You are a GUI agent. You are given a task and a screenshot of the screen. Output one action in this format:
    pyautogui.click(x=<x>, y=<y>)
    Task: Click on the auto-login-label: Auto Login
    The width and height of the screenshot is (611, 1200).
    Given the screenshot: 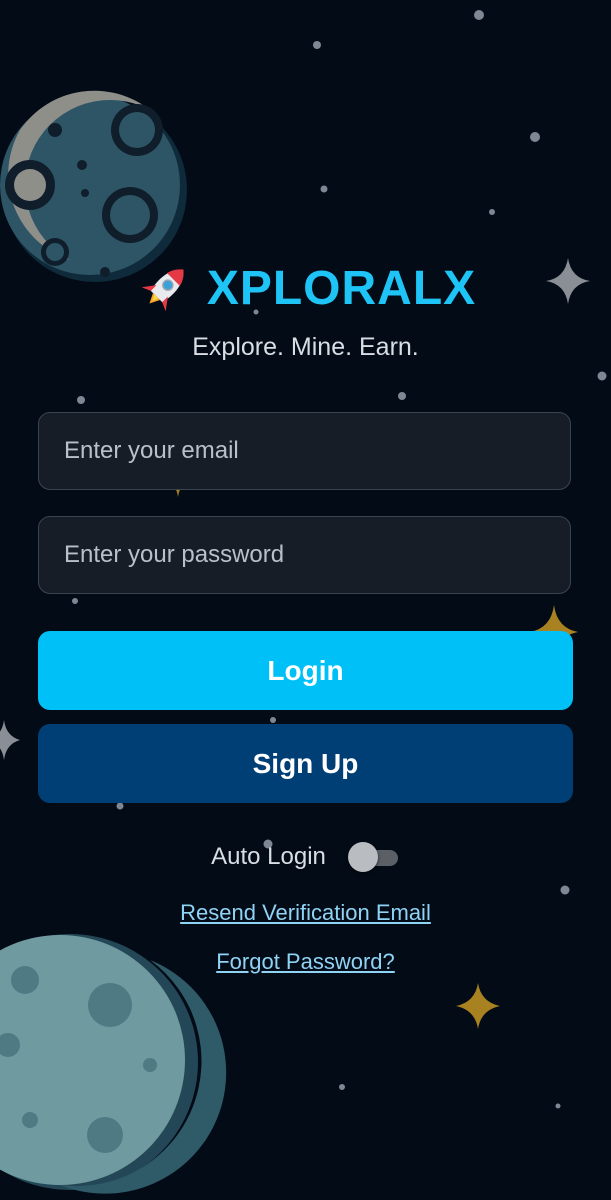 What is the action you would take?
    pyautogui.click(x=268, y=856)
    